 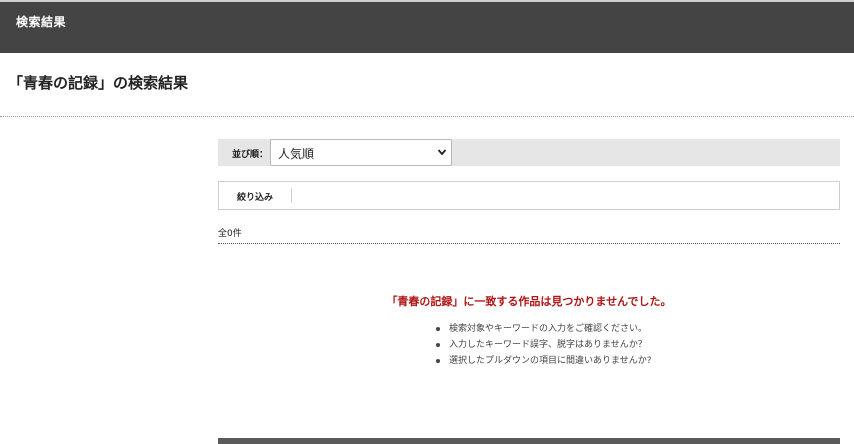 What do you see at coordinates (361, 152) in the screenshot?
I see `sort-select: 人気順` at bounding box center [361, 152].